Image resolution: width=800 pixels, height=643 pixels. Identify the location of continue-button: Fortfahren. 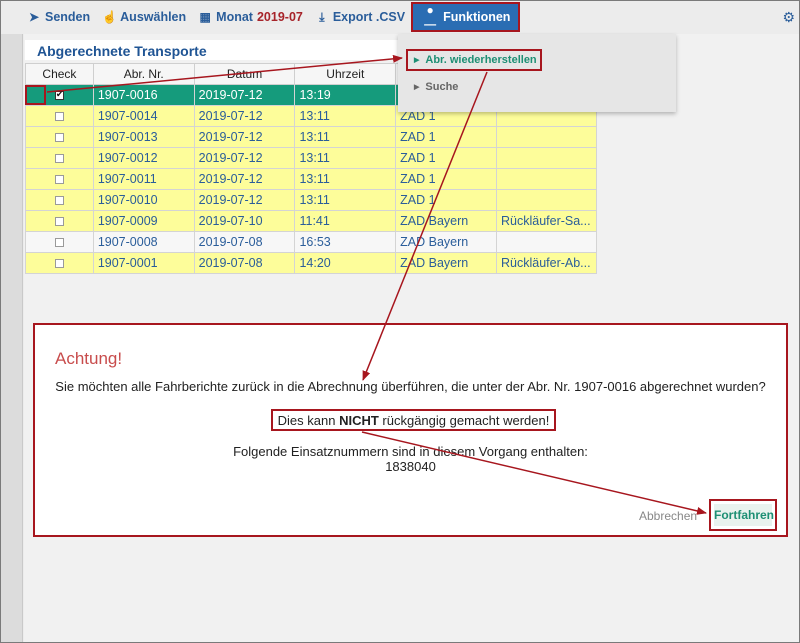
(744, 515).